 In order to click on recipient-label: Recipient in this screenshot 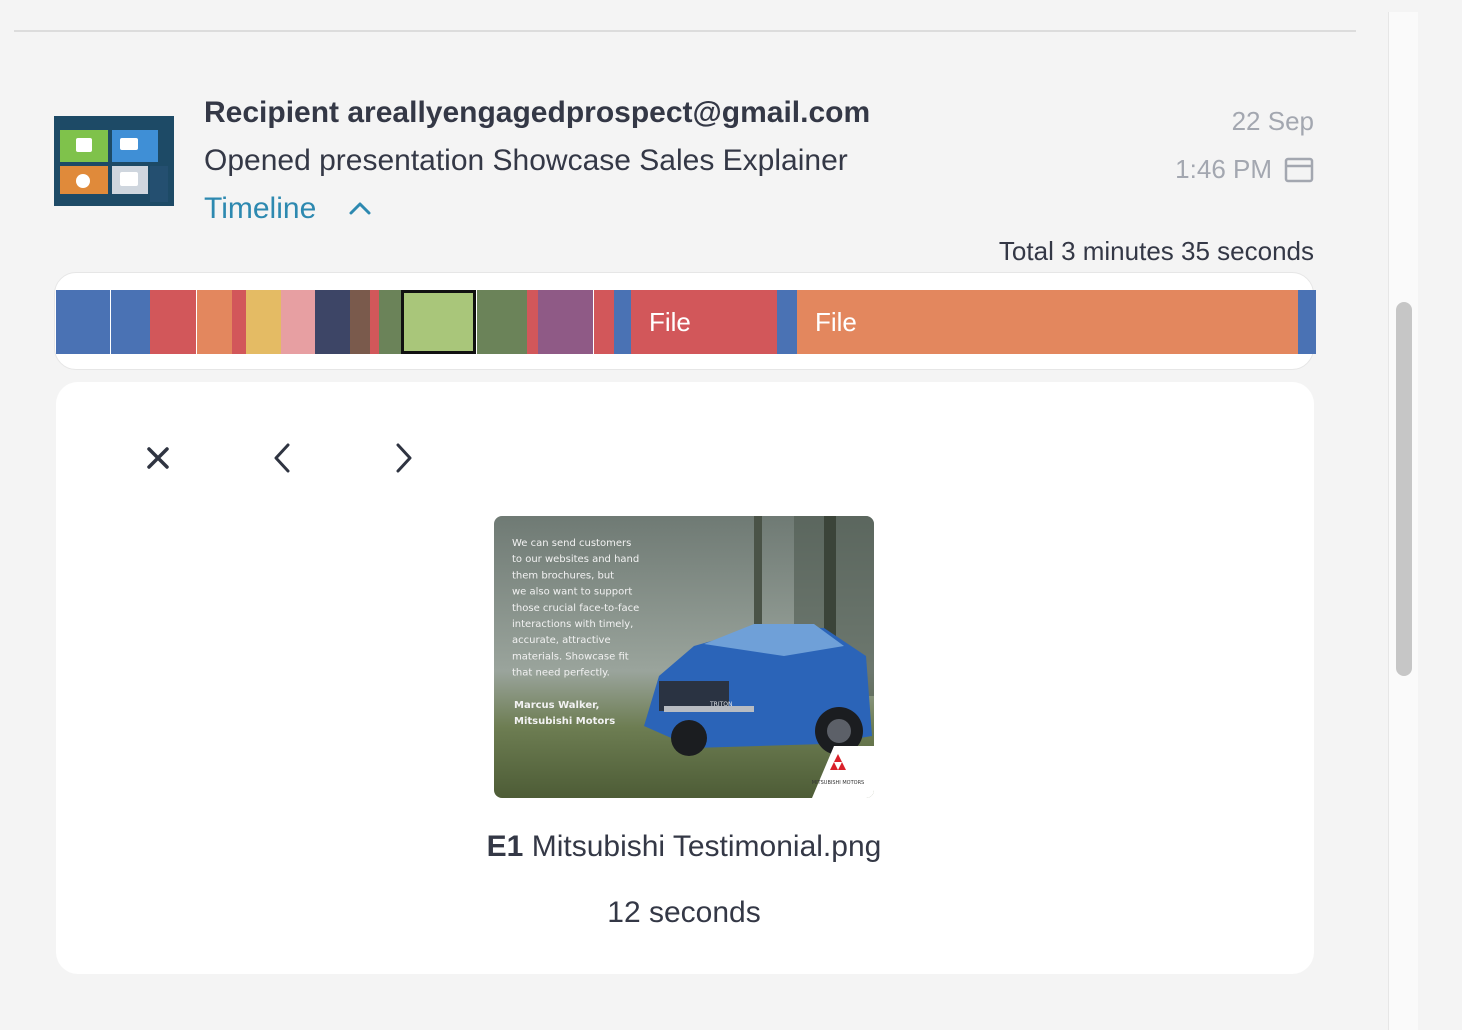, I will do `click(272, 112)`.